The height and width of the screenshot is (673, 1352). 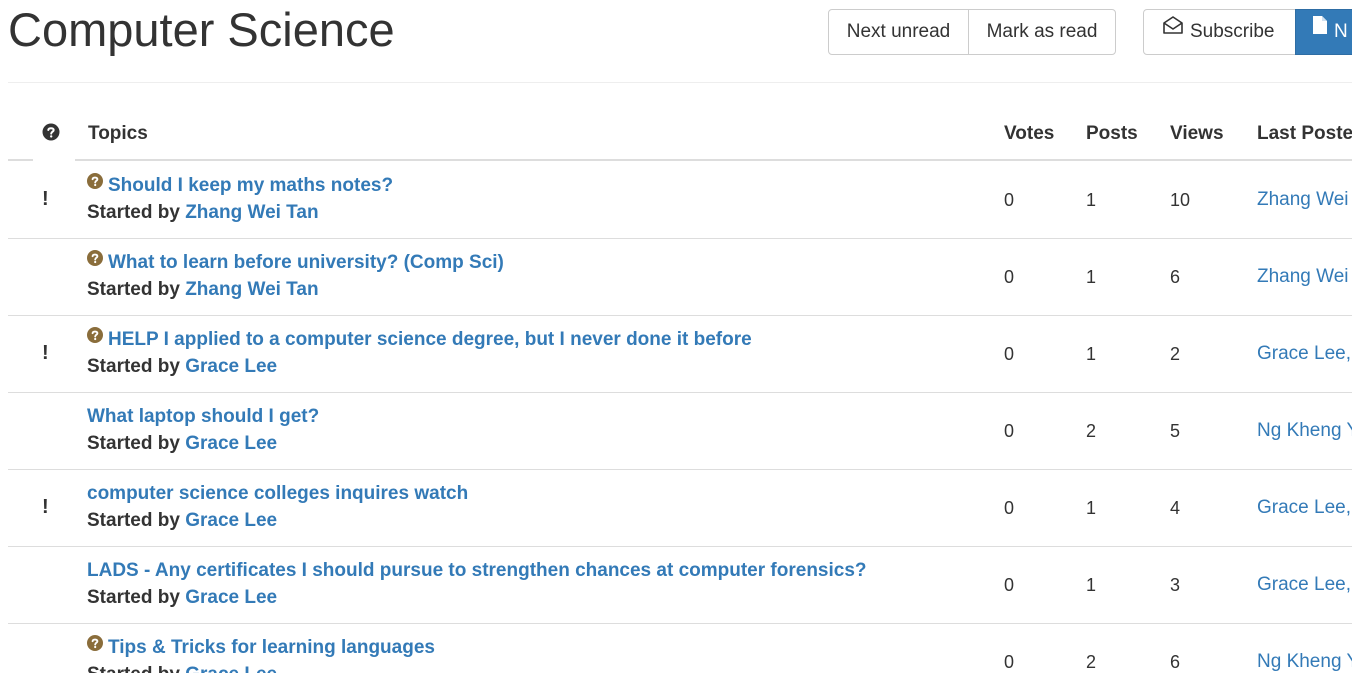 I want to click on topic-title: What laptop should I get?, so click(x=203, y=416).